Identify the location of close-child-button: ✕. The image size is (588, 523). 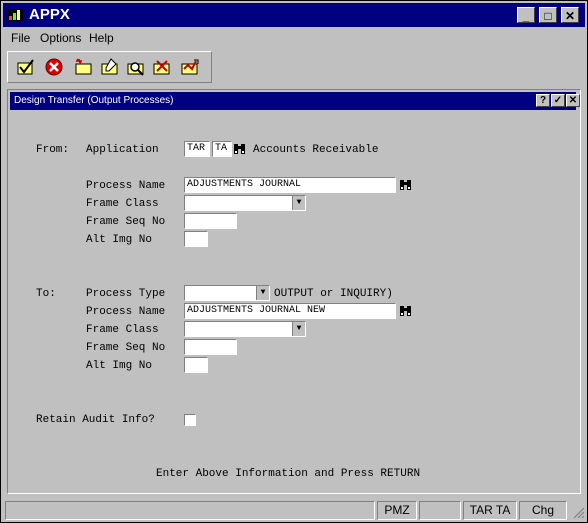
(573, 100).